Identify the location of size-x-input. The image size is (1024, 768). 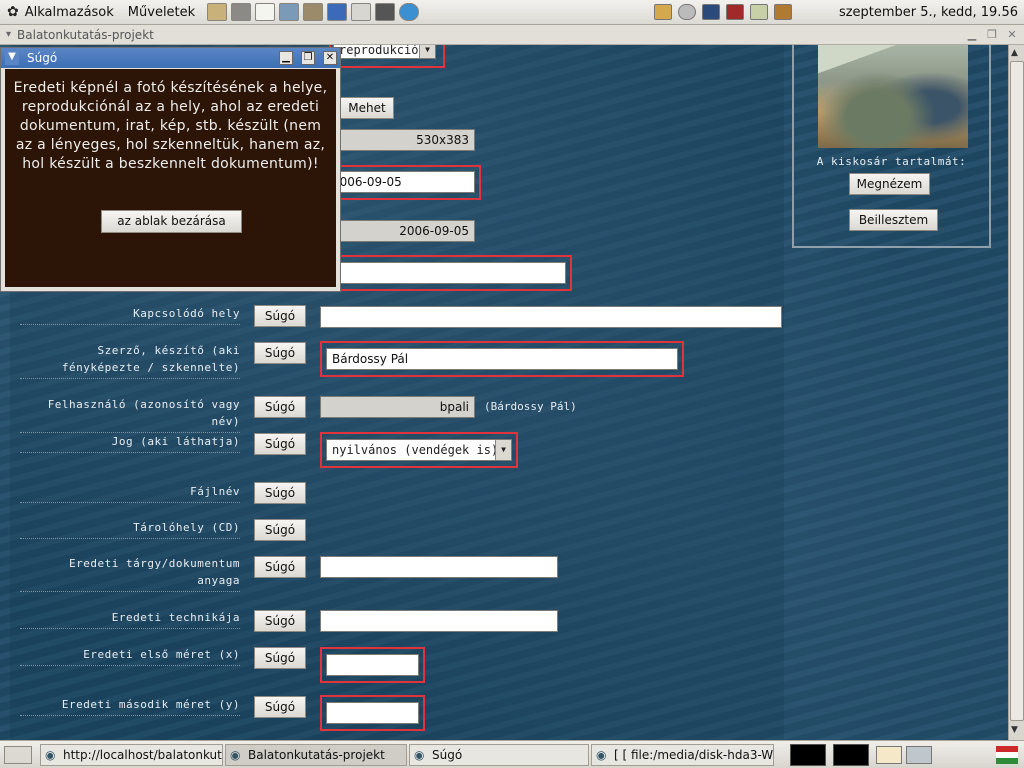
(372, 665).